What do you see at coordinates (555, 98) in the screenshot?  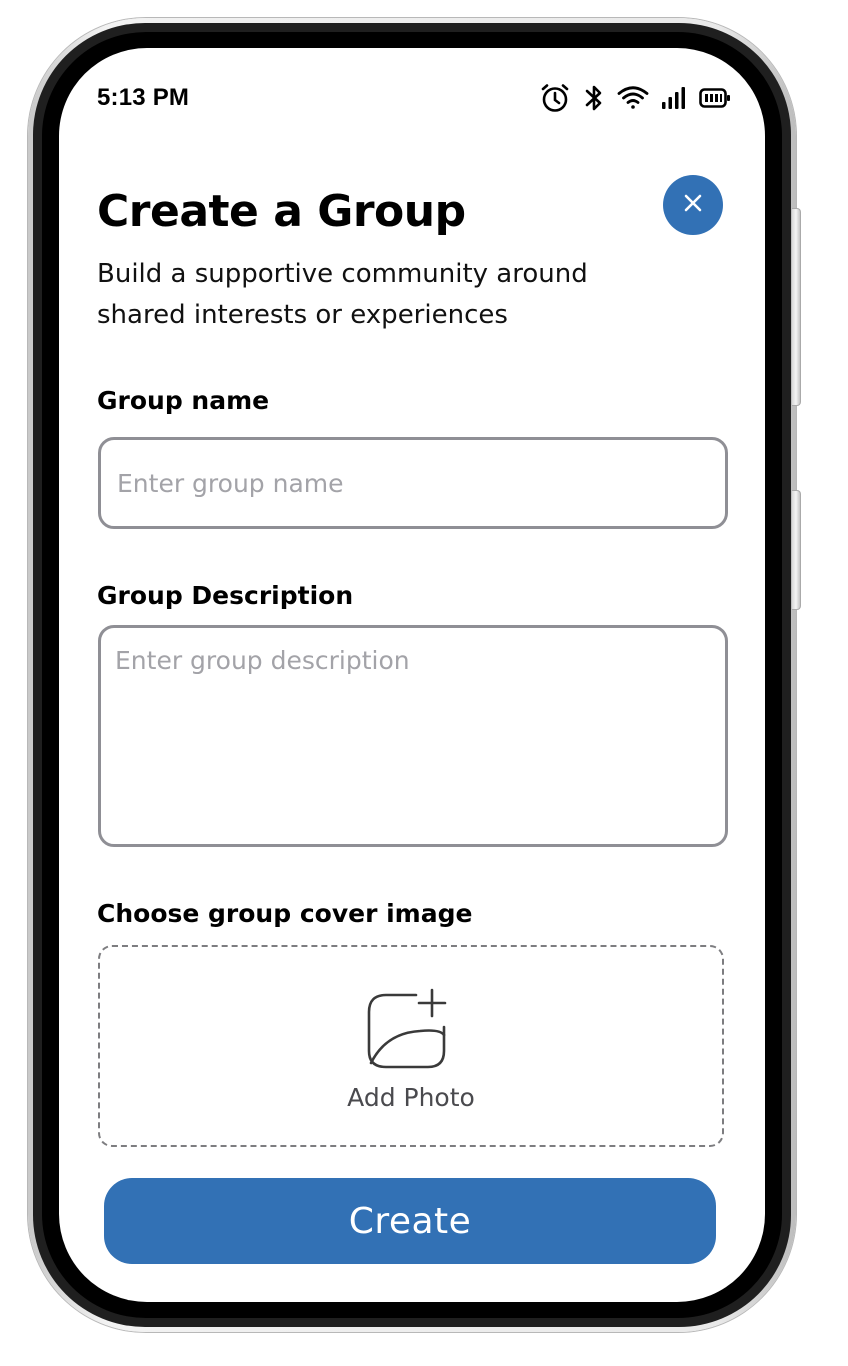 I see `alarm-icon` at bounding box center [555, 98].